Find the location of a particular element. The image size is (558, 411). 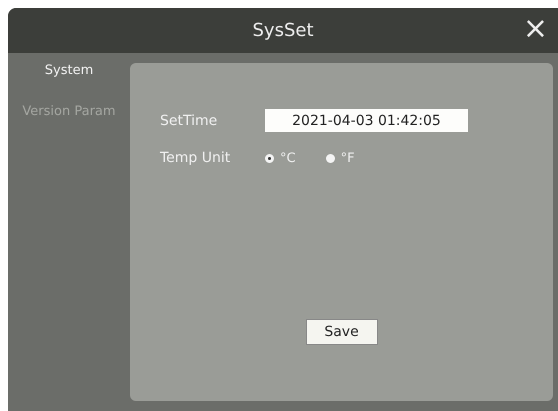

window-title: SysSet is located at coordinates (283, 30).